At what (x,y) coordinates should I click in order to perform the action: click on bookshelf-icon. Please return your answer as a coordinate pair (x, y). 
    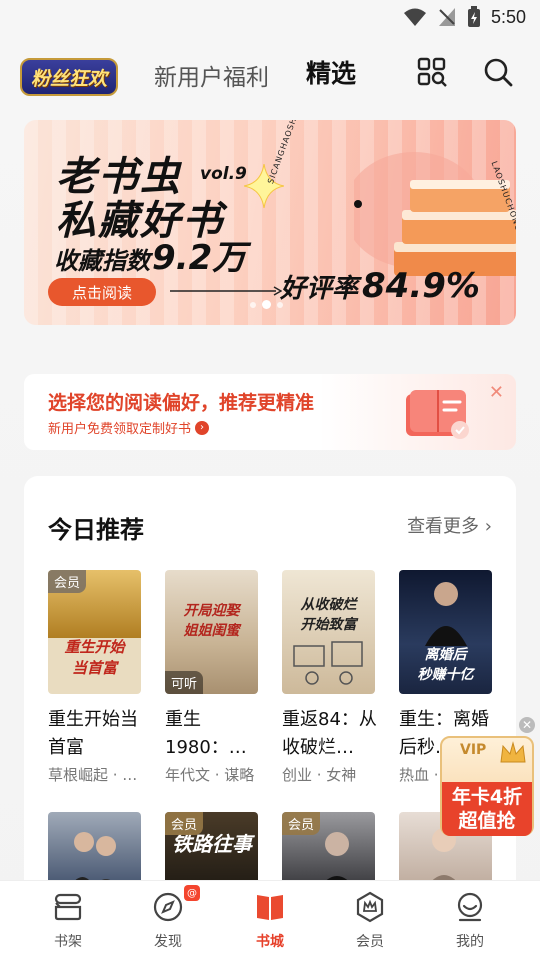
    Looking at the image, I should click on (68, 907).